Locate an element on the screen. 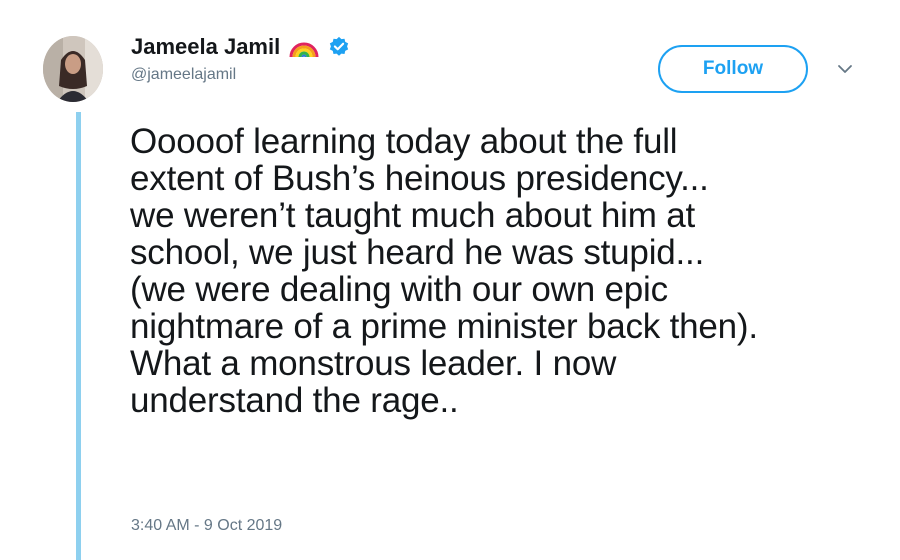  verified-badge-icon is located at coordinates (339, 47).